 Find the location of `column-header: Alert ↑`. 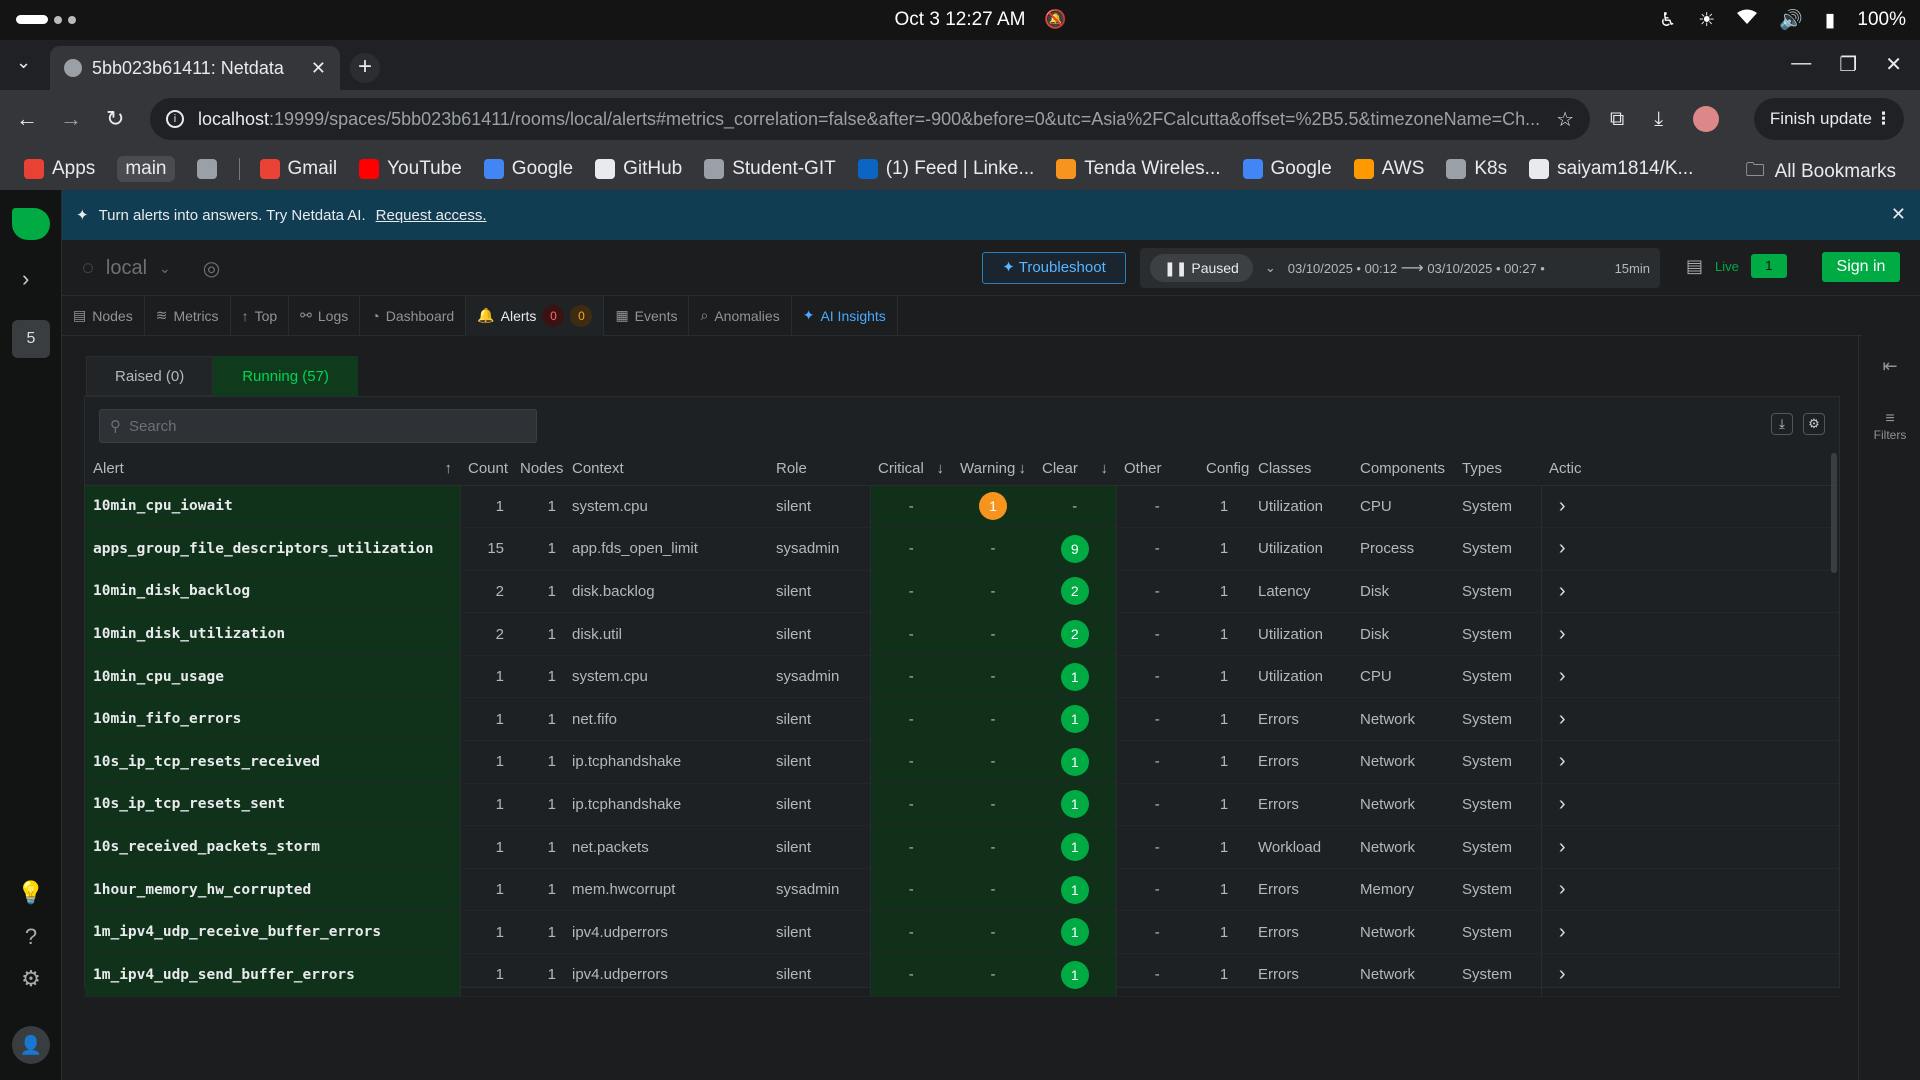

column-header: Alert ↑ is located at coordinates (272, 469).